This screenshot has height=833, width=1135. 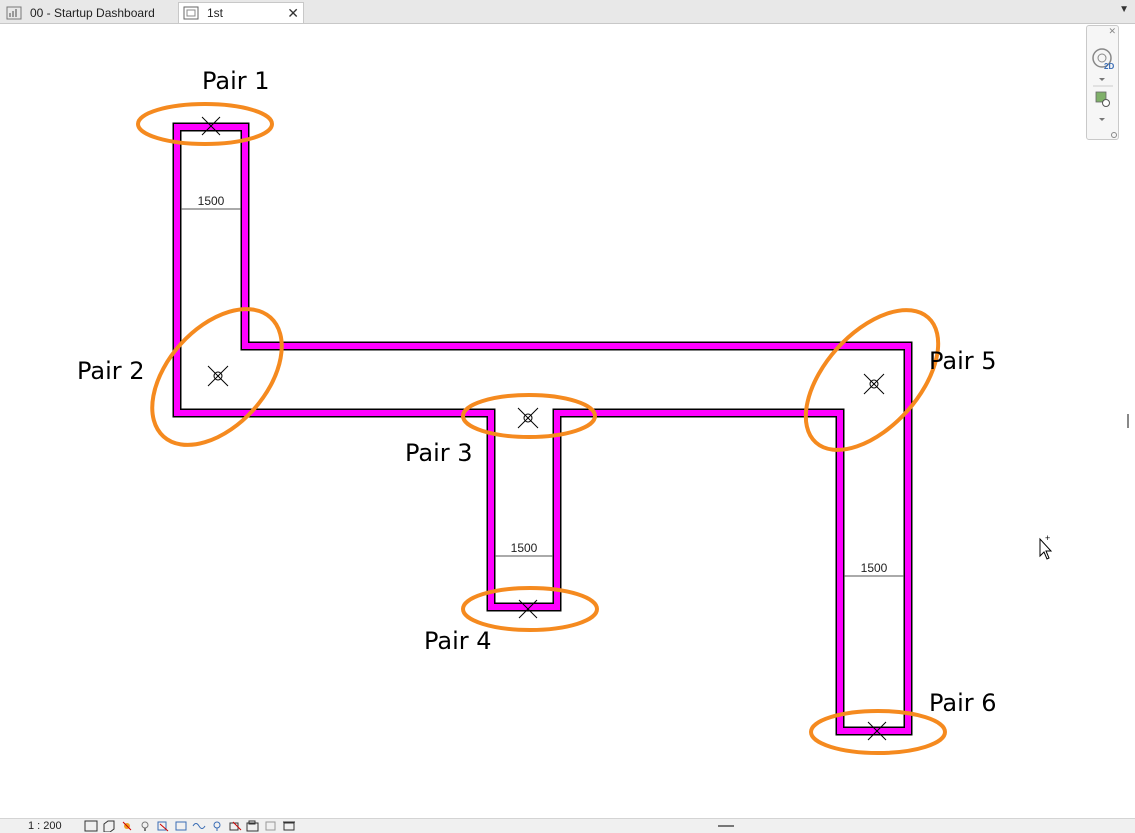 I want to click on dimension-1: 1500, so click(x=211, y=202).